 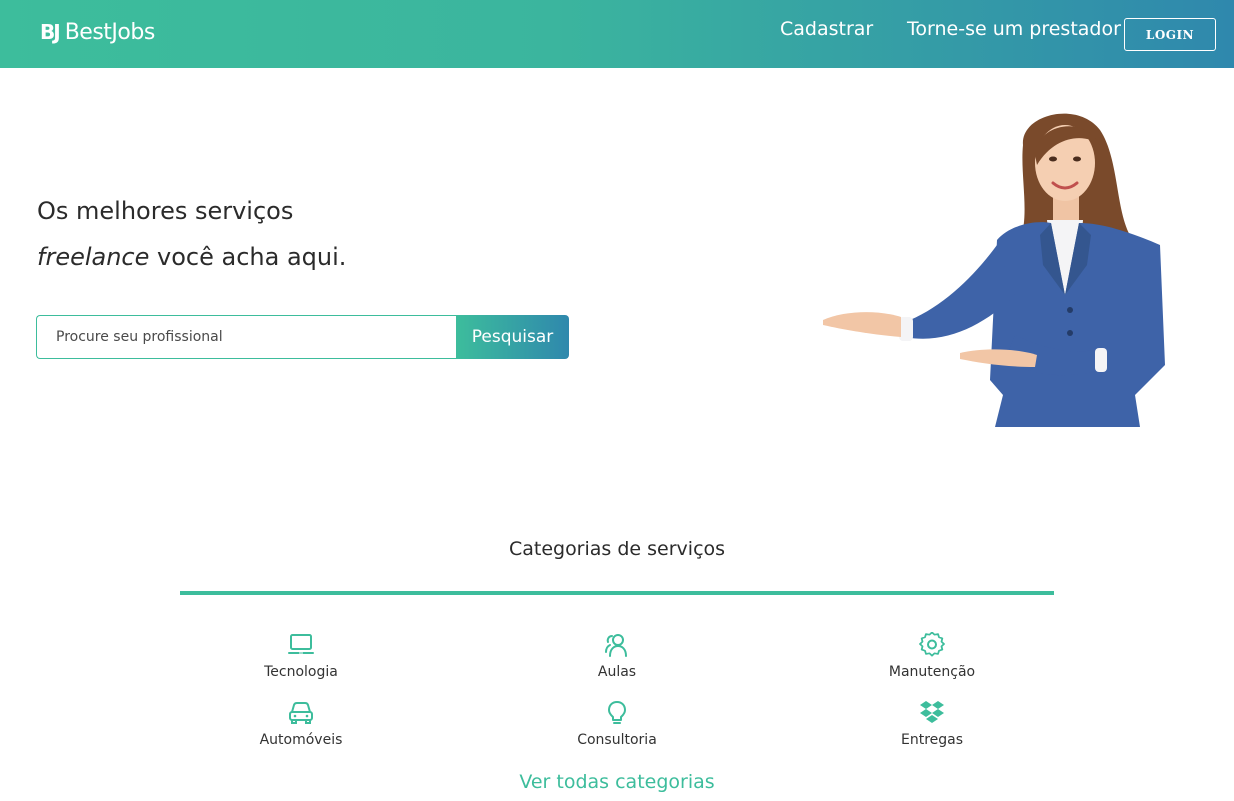 I want to click on lightbulb-icon, so click(x=617, y=712).